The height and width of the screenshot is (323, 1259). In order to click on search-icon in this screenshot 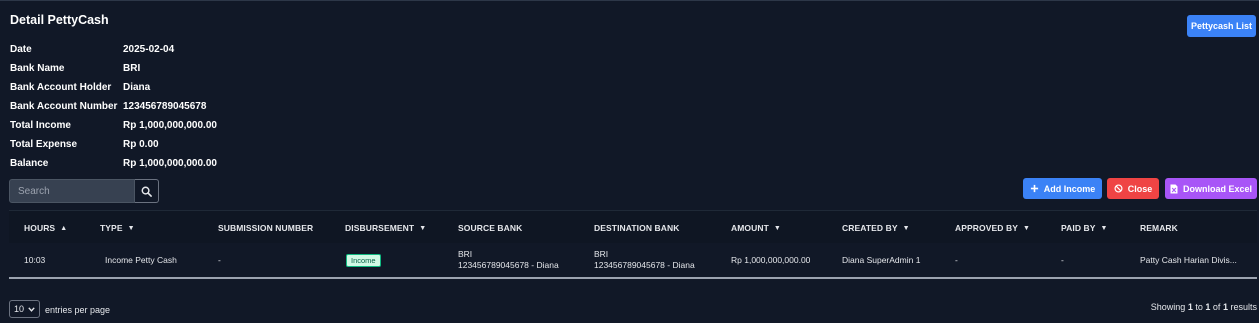, I will do `click(146, 191)`.